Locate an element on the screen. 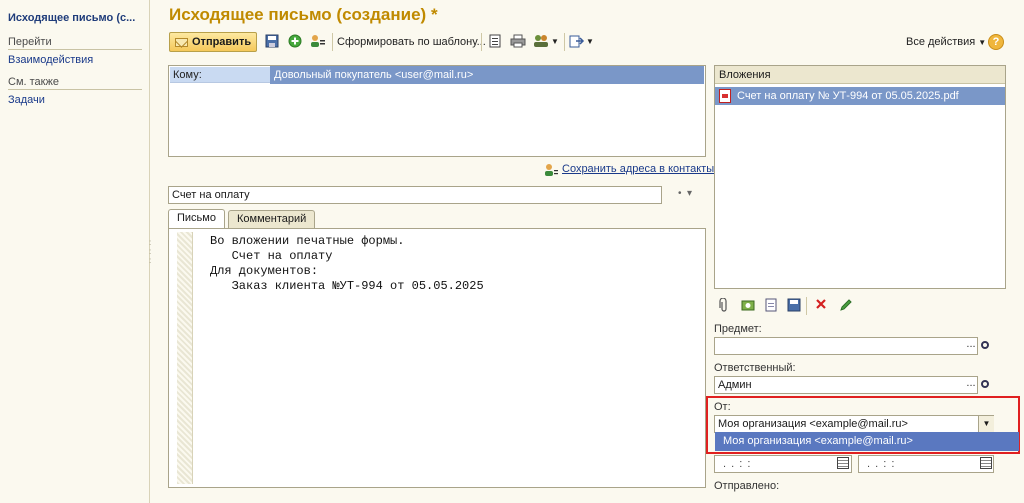  help-icon: ? is located at coordinates (996, 42).